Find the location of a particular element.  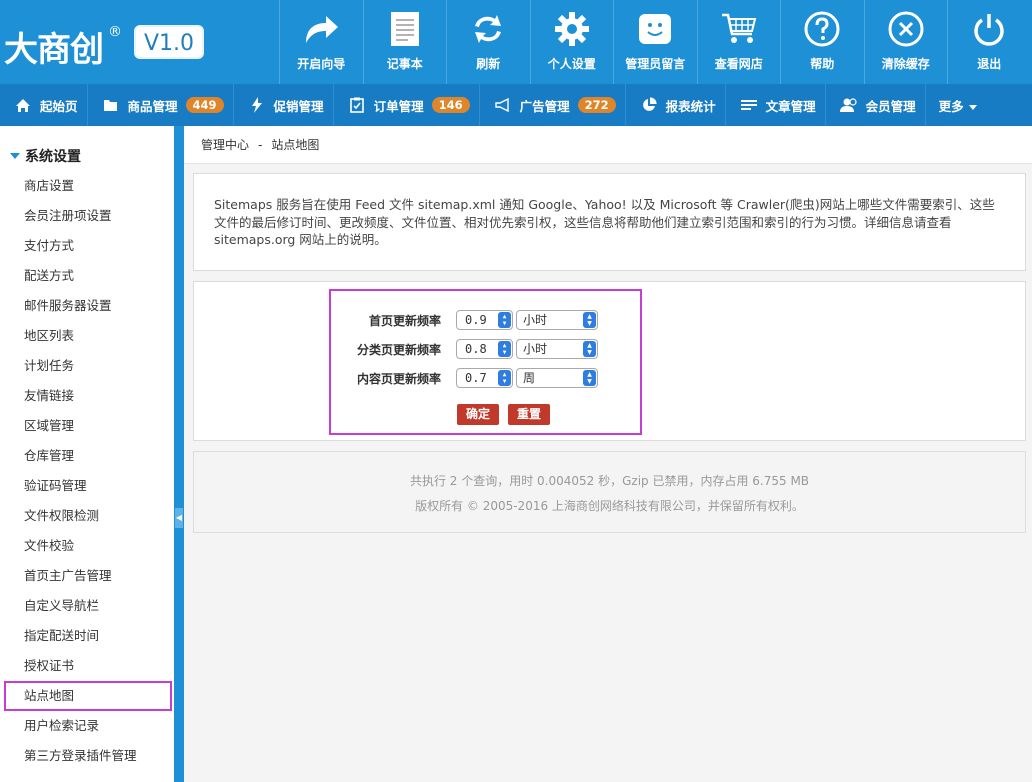

frequency-value: 小时 is located at coordinates (535, 320).